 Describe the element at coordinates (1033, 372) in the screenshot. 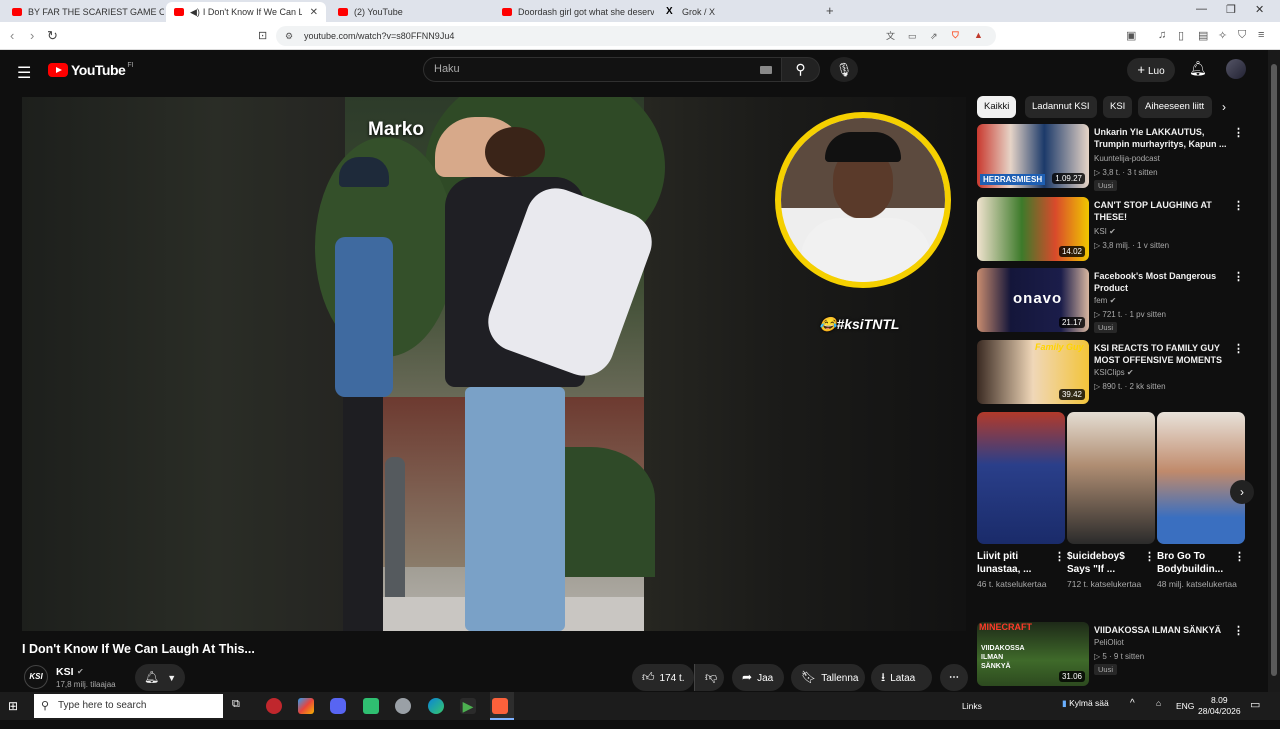

I see `video-thumbnail: Family Guy 39.42` at that location.